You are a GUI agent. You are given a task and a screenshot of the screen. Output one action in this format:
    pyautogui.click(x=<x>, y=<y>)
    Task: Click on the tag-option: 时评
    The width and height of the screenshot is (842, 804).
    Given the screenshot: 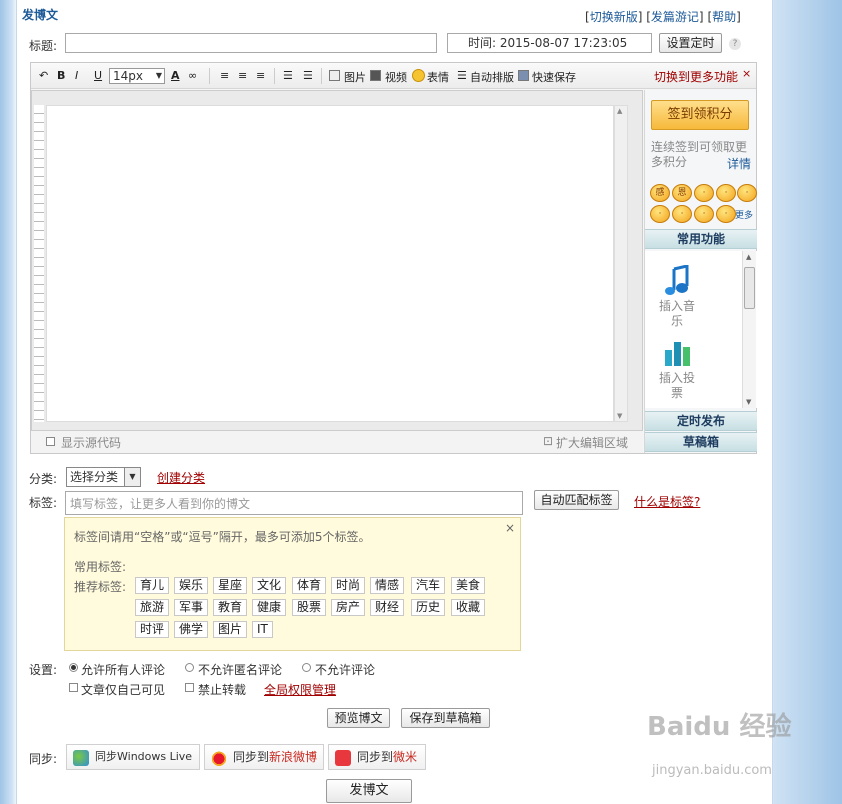 What is the action you would take?
    pyautogui.click(x=152, y=629)
    